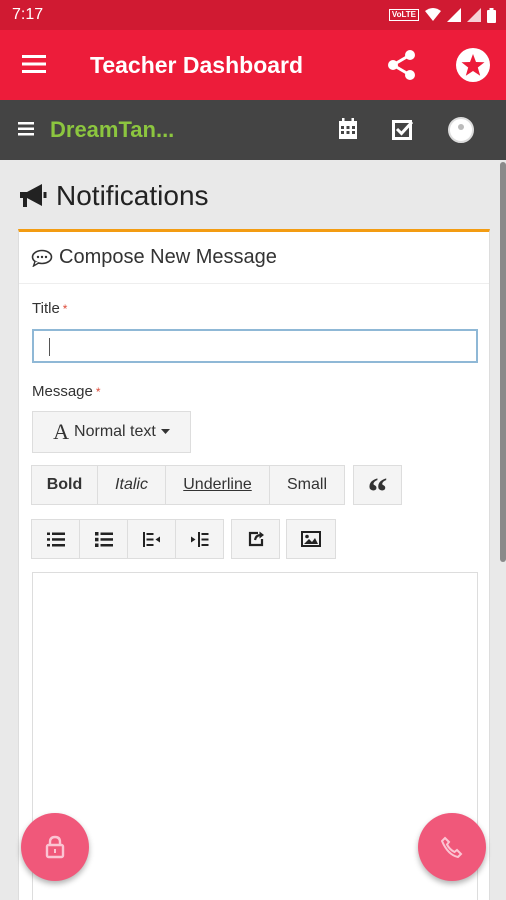 The width and height of the screenshot is (506, 900). I want to click on status-icons: VoLTE, so click(442, 15).